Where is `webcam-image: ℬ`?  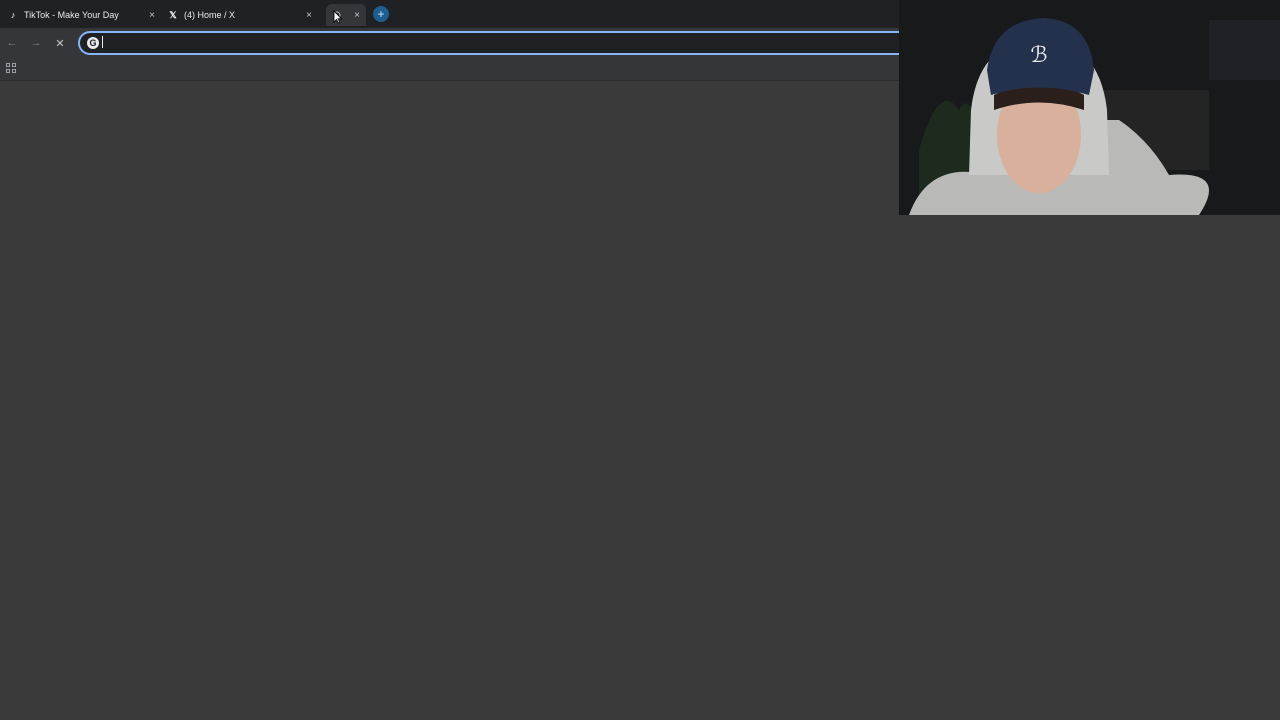
webcam-image: ℬ is located at coordinates (1089, 107).